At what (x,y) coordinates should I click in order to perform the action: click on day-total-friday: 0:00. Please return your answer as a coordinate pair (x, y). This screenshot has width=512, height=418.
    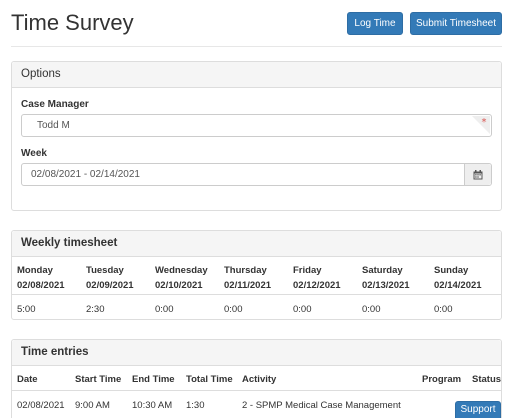
    Looking at the image, I should click on (302, 309).